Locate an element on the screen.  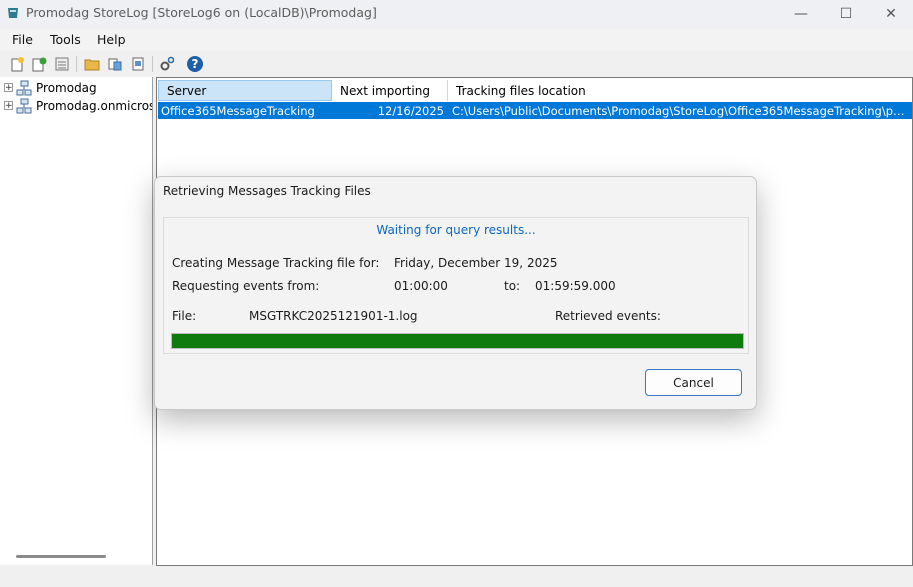
tree-horizontal-scrollbar is located at coordinates (61, 556).